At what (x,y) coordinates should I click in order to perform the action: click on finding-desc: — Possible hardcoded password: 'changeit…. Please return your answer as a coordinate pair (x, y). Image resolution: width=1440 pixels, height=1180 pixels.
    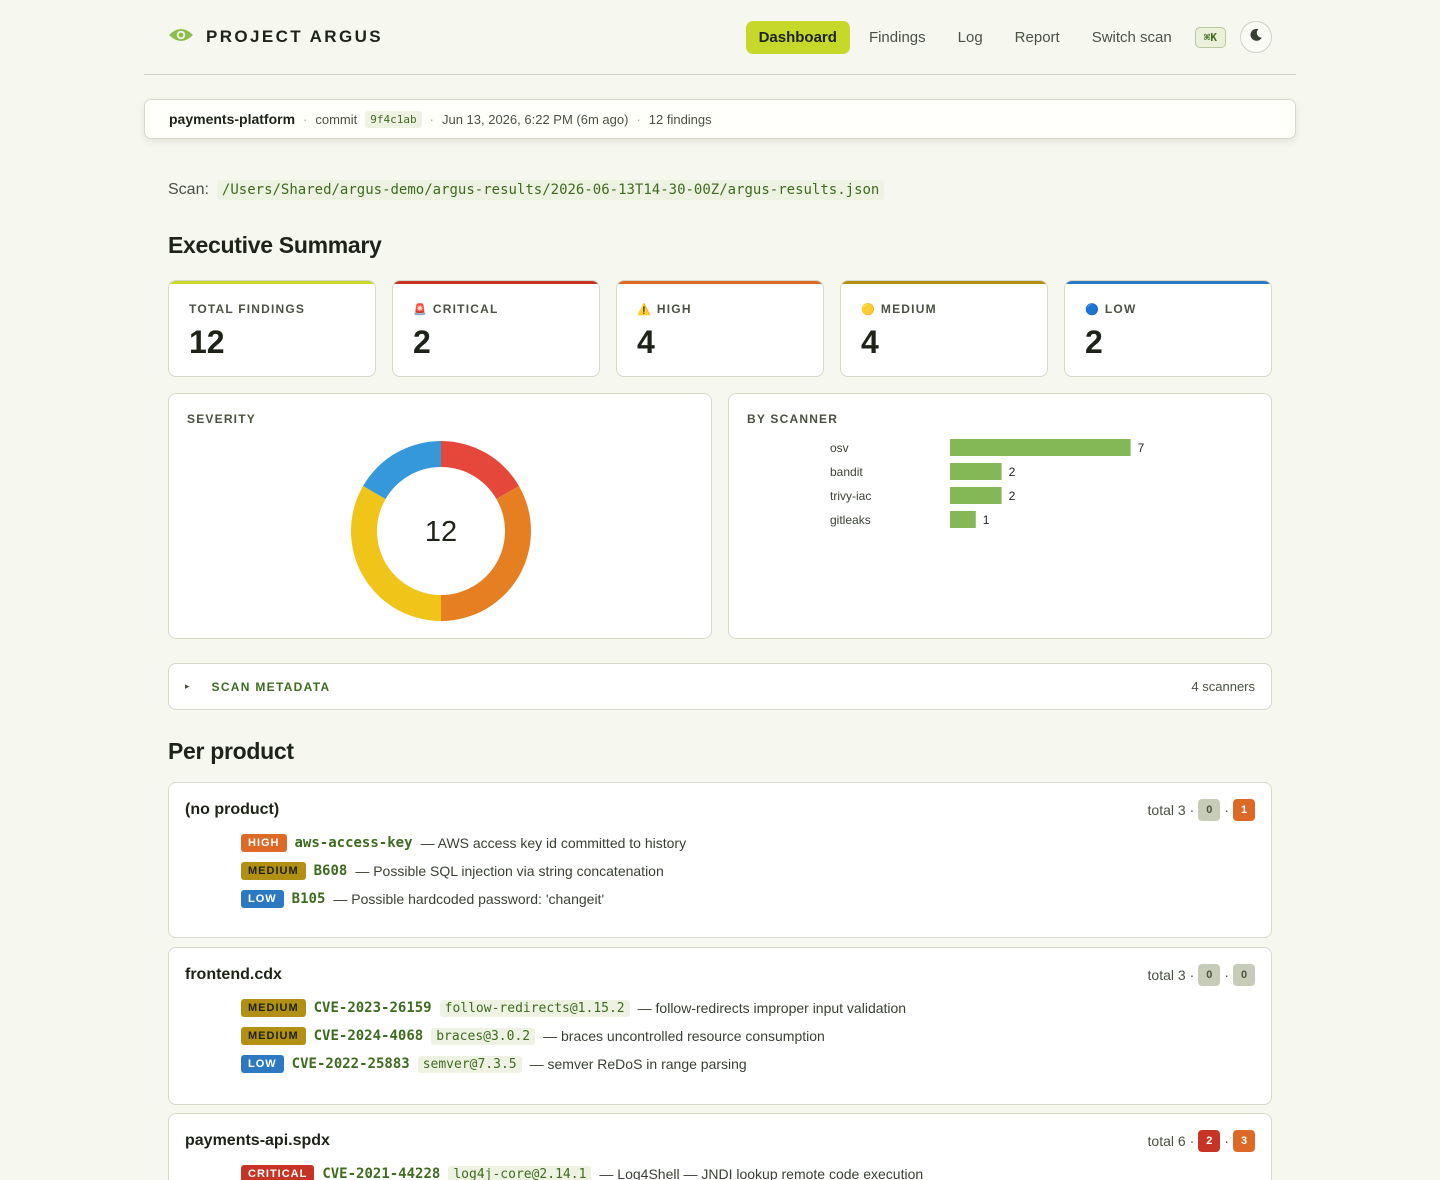
    Looking at the image, I should click on (469, 899).